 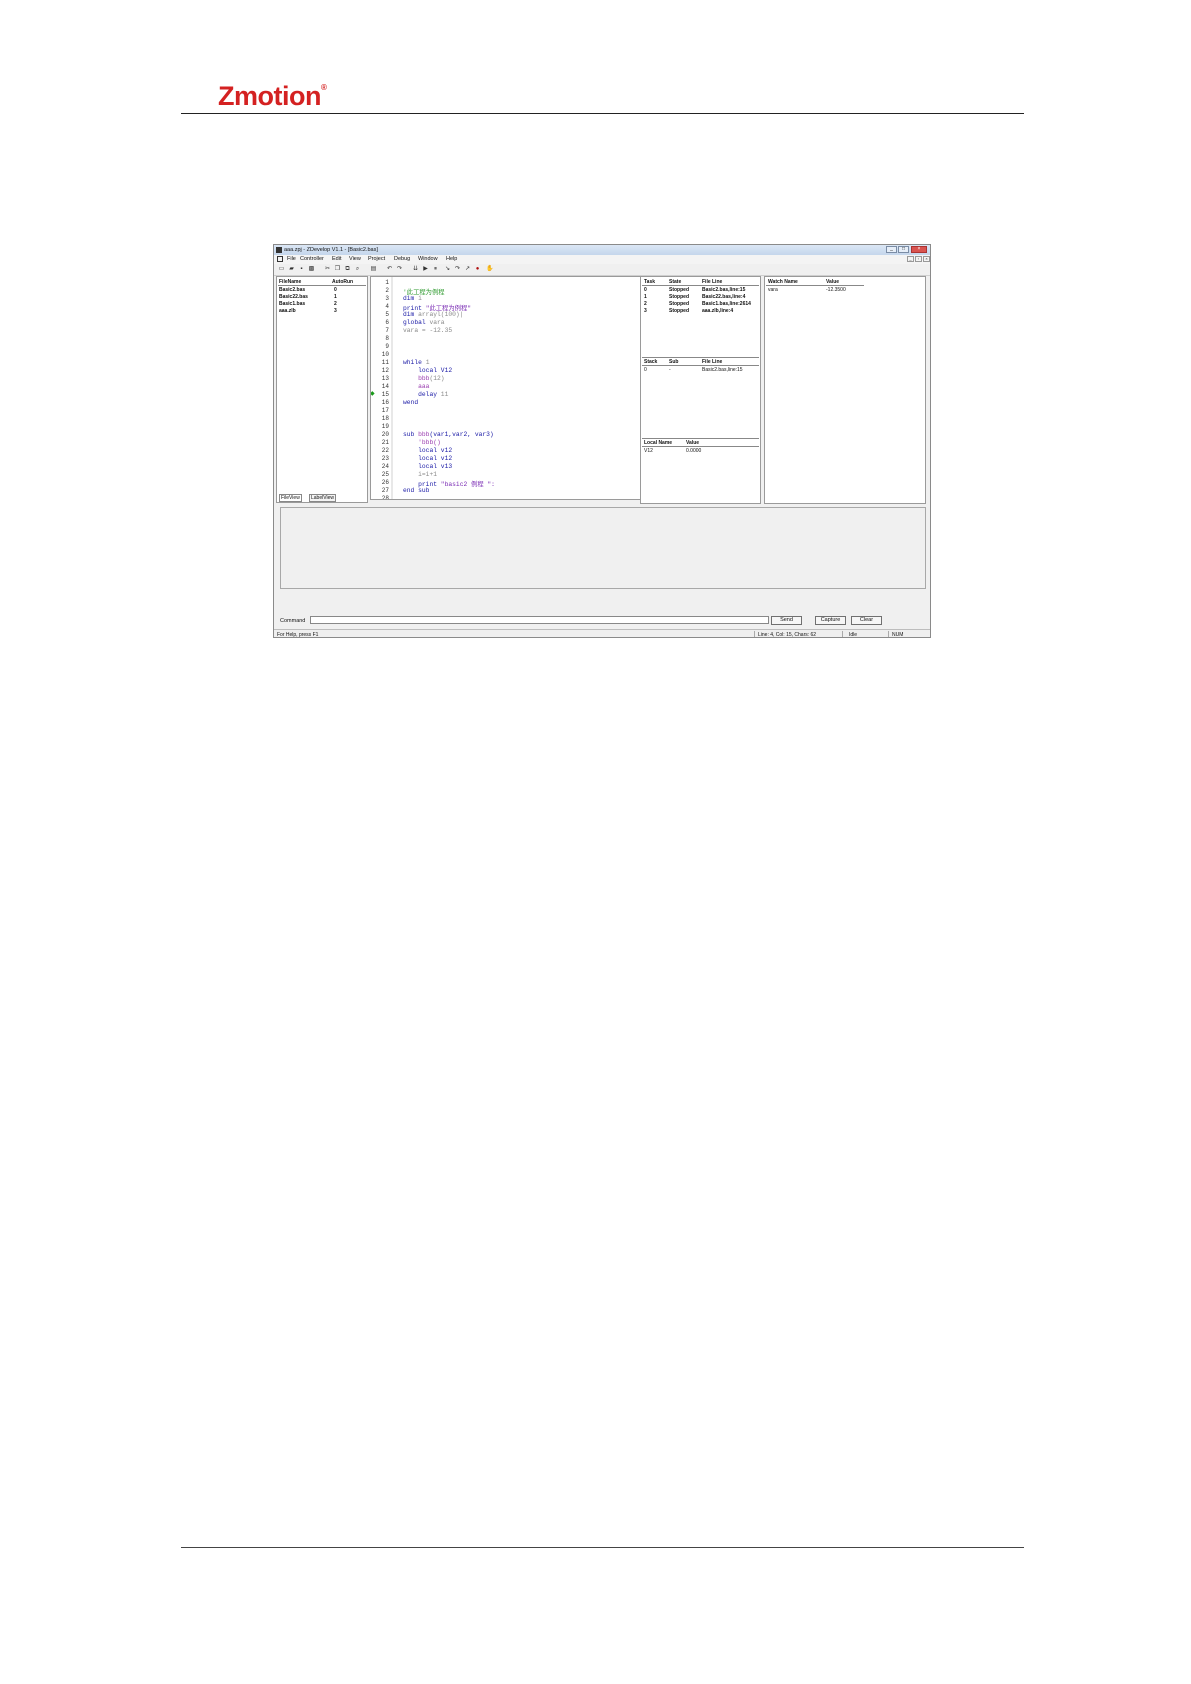 I want to click on menu-debug: Debug, so click(x=402, y=259).